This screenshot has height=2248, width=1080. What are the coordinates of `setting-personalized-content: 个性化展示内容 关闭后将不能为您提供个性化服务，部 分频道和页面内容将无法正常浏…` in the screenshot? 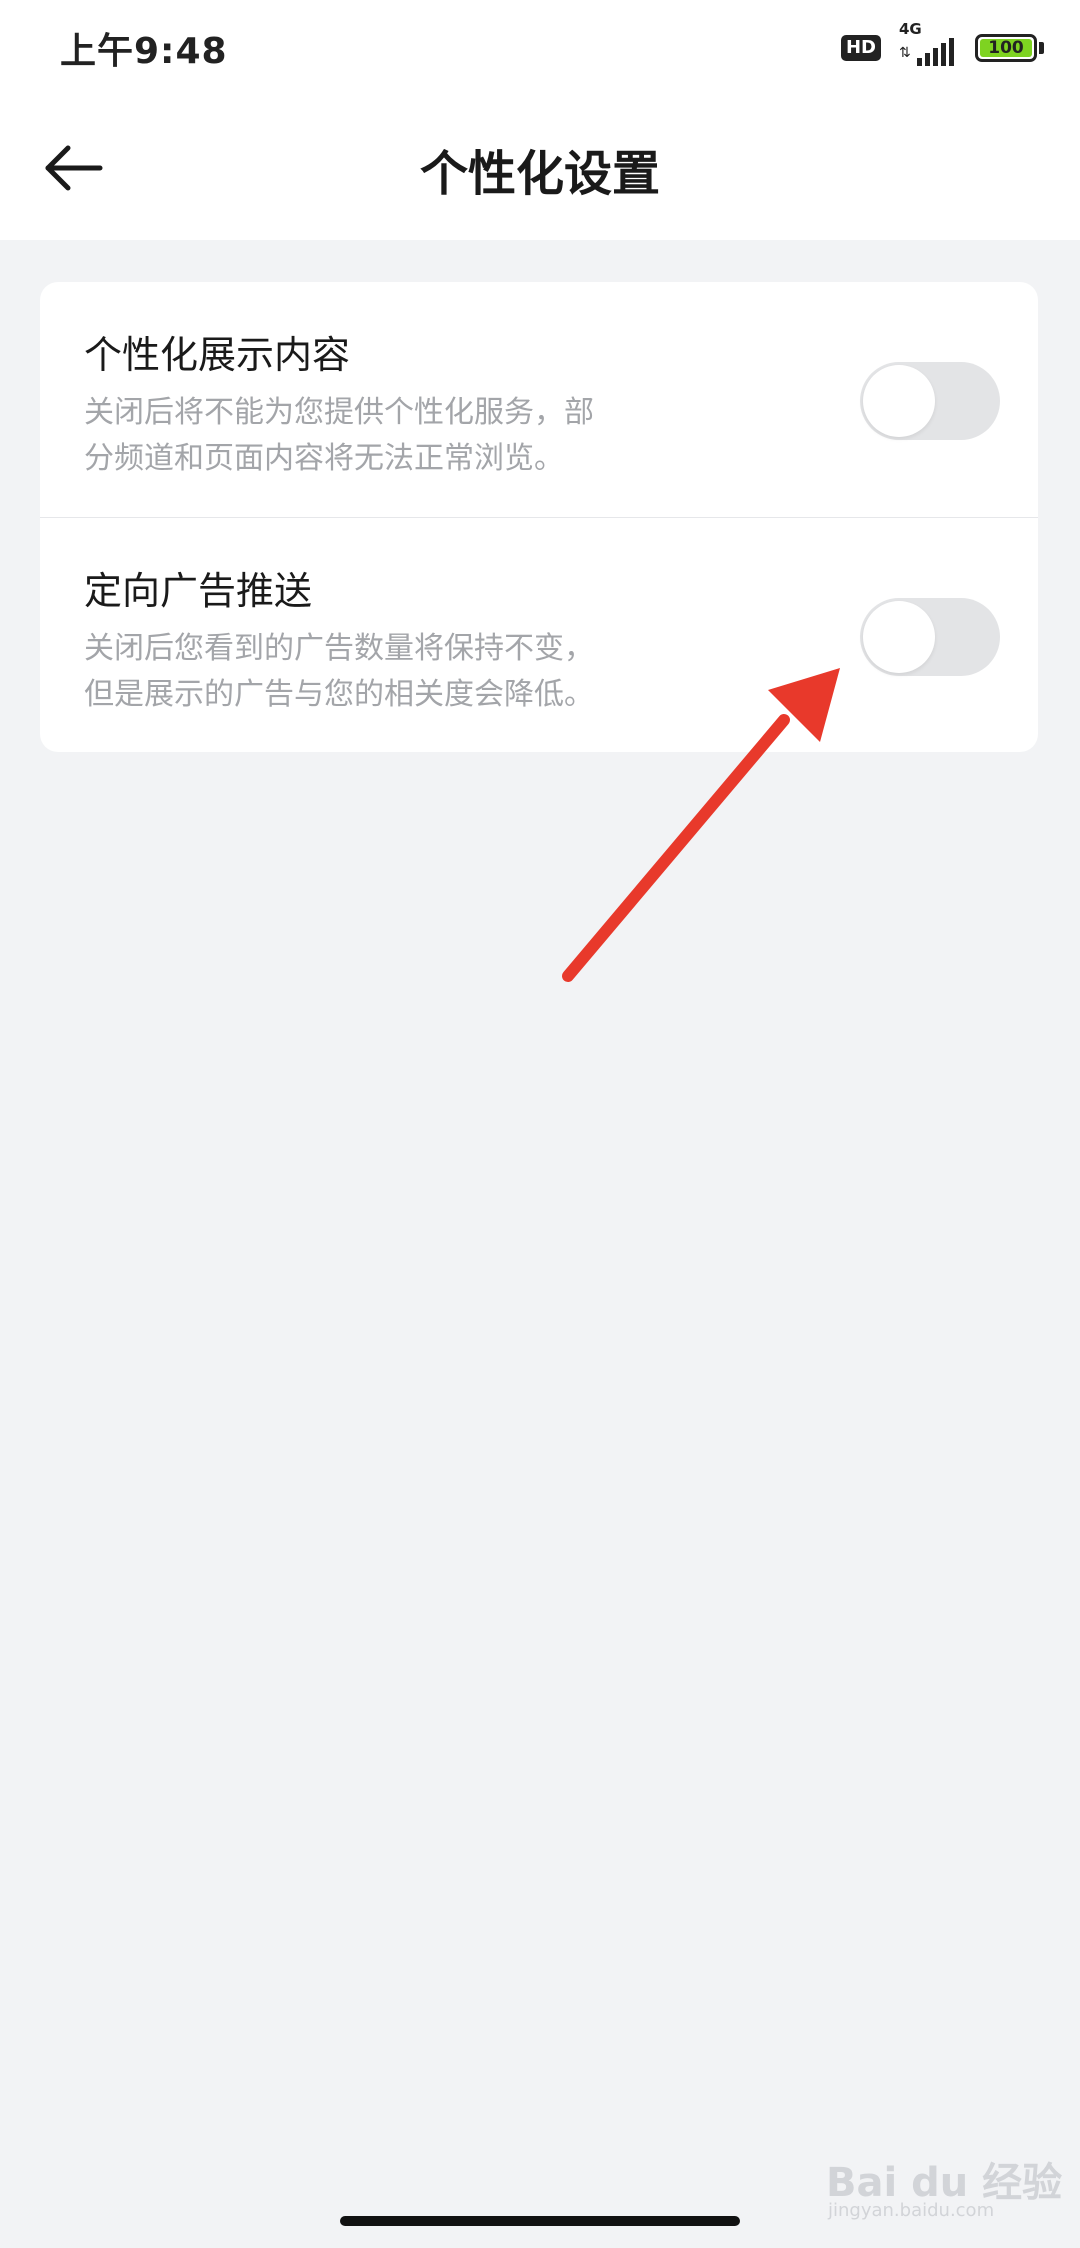 It's located at (539, 399).